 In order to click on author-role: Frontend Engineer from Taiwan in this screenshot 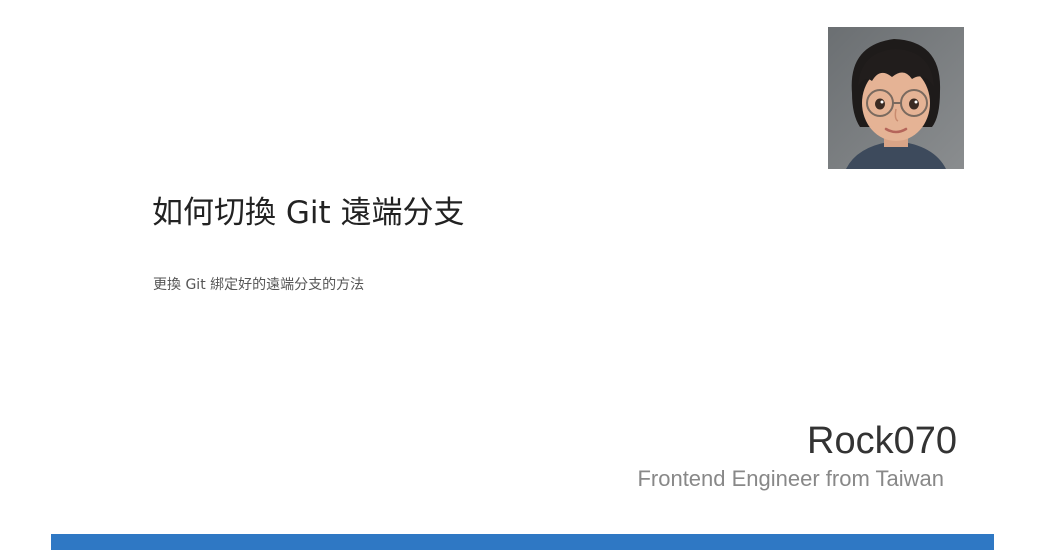, I will do `click(790, 478)`.